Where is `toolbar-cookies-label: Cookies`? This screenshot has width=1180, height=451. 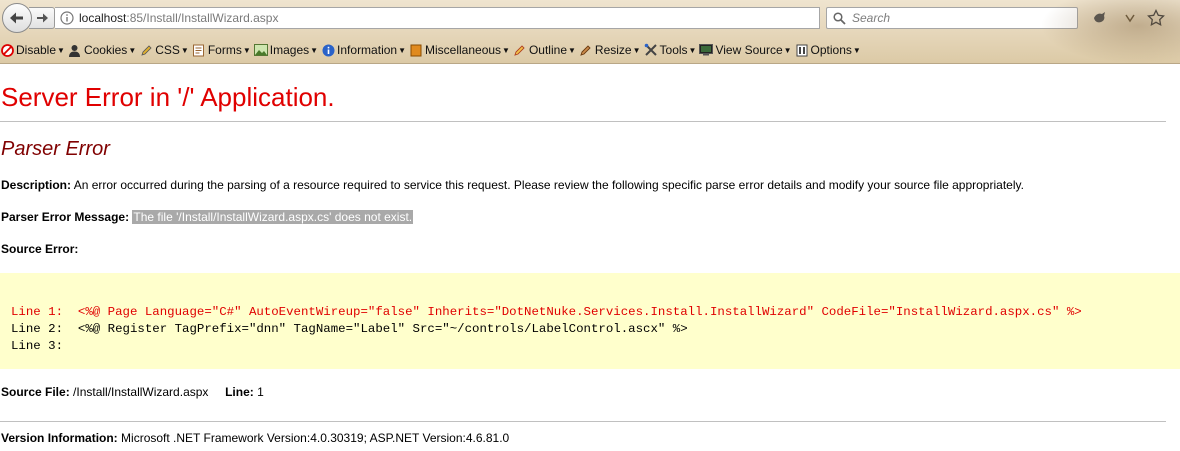 toolbar-cookies-label: Cookies is located at coordinates (105, 50).